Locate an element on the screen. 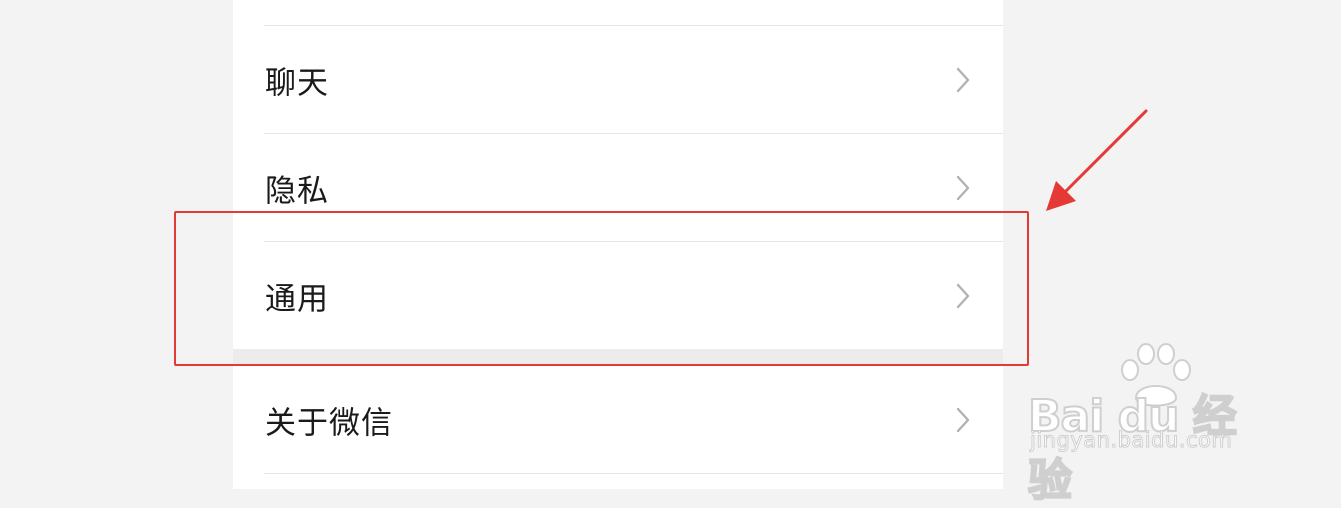 This screenshot has width=1341, height=508. settings-item-privacy: 隐私 is located at coordinates (618, 187).